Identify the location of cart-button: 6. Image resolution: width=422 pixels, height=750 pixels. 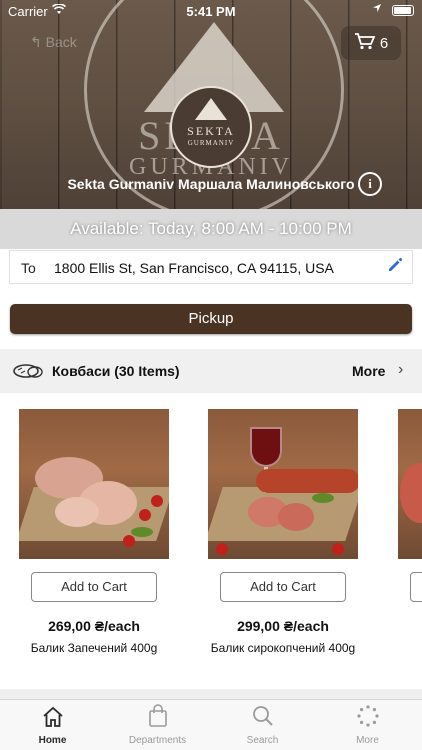
(371, 43).